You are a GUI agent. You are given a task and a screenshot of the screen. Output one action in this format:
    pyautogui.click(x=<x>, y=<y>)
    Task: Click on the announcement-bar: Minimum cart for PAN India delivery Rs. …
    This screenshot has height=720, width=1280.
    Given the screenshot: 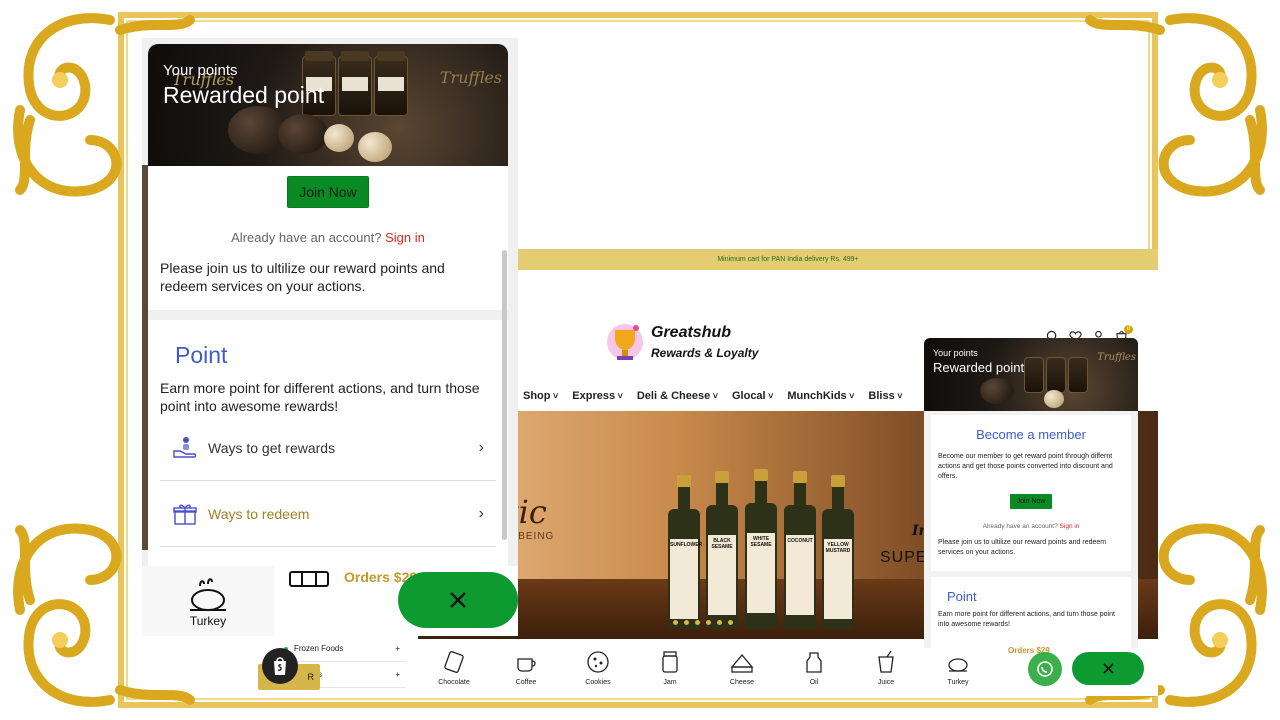 What is the action you would take?
    pyautogui.click(x=788, y=259)
    